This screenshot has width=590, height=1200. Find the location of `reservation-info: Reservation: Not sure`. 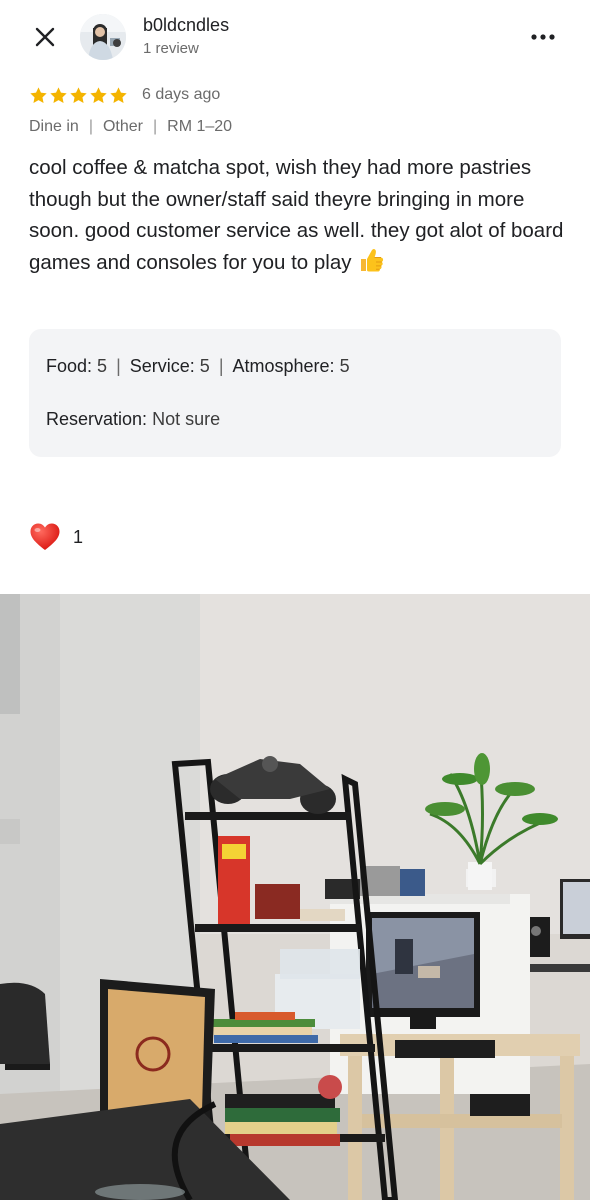

reservation-info: Reservation: Not sure is located at coordinates (133, 419).